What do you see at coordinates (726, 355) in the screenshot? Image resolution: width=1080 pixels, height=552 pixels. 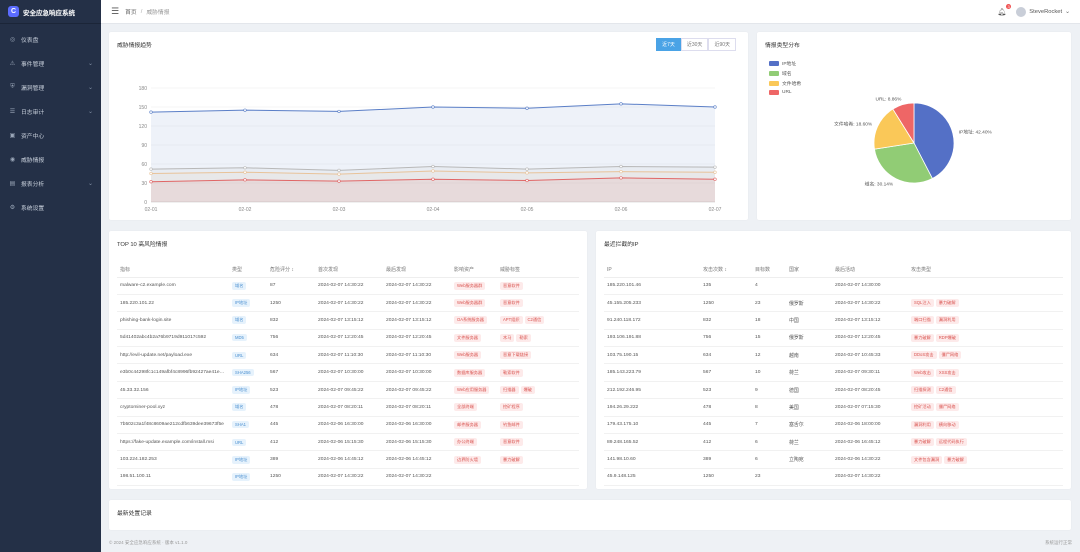 I see `attack-count-cell: 634` at bounding box center [726, 355].